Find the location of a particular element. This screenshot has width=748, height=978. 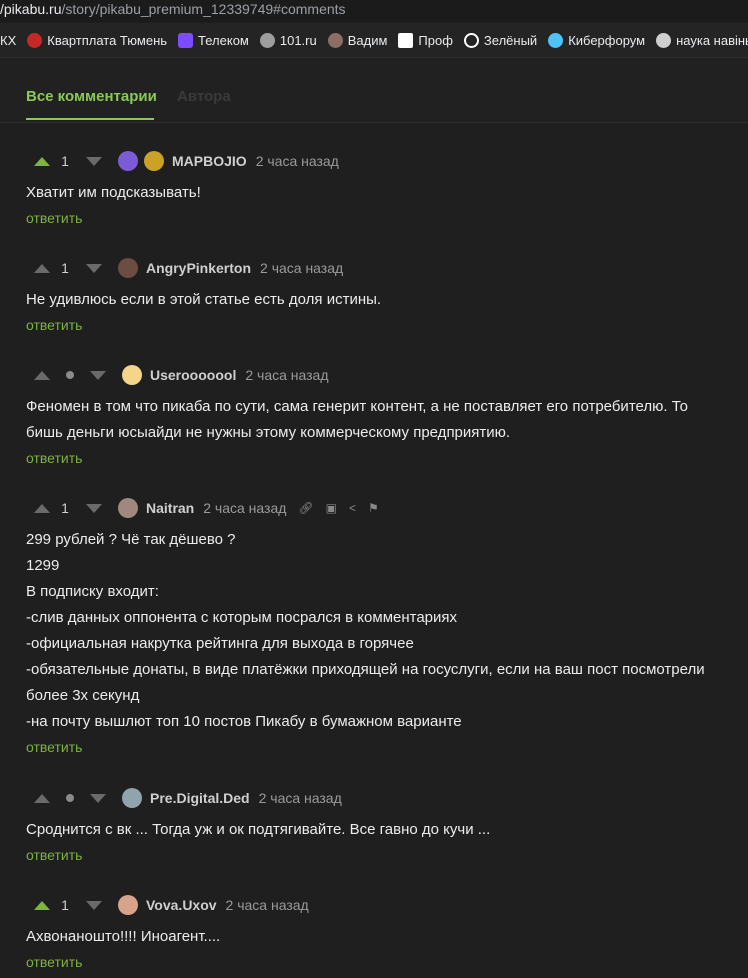

bookmark-label: Киберфорум is located at coordinates (607, 40).